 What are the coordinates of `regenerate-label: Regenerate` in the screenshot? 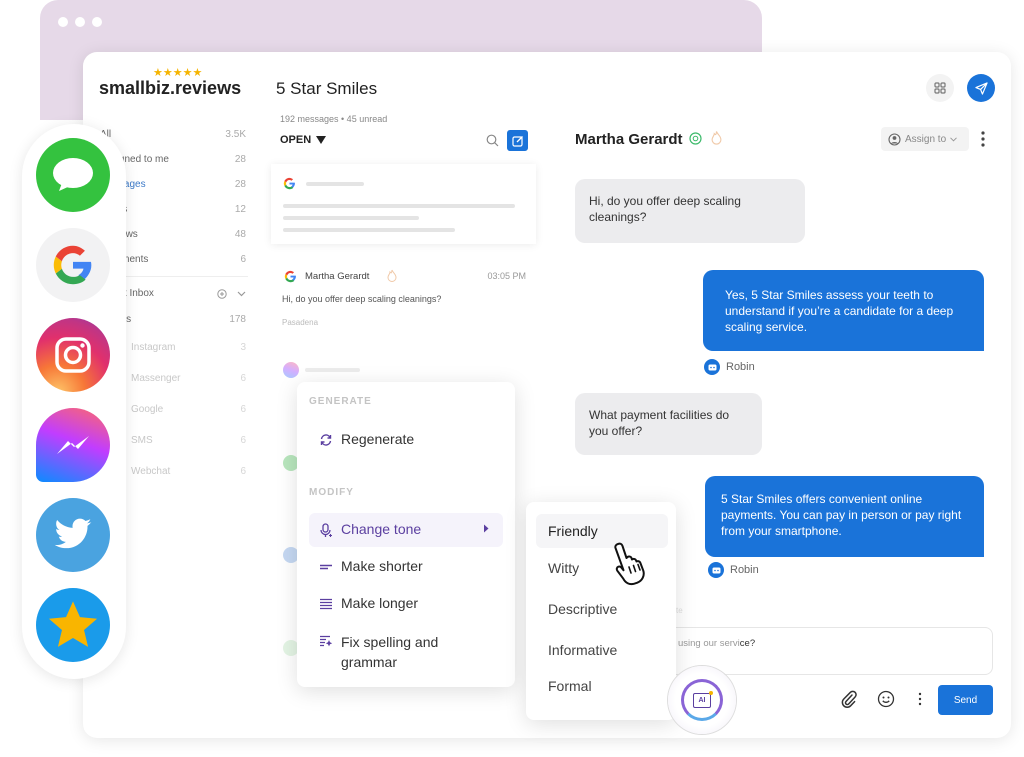 It's located at (378, 439).